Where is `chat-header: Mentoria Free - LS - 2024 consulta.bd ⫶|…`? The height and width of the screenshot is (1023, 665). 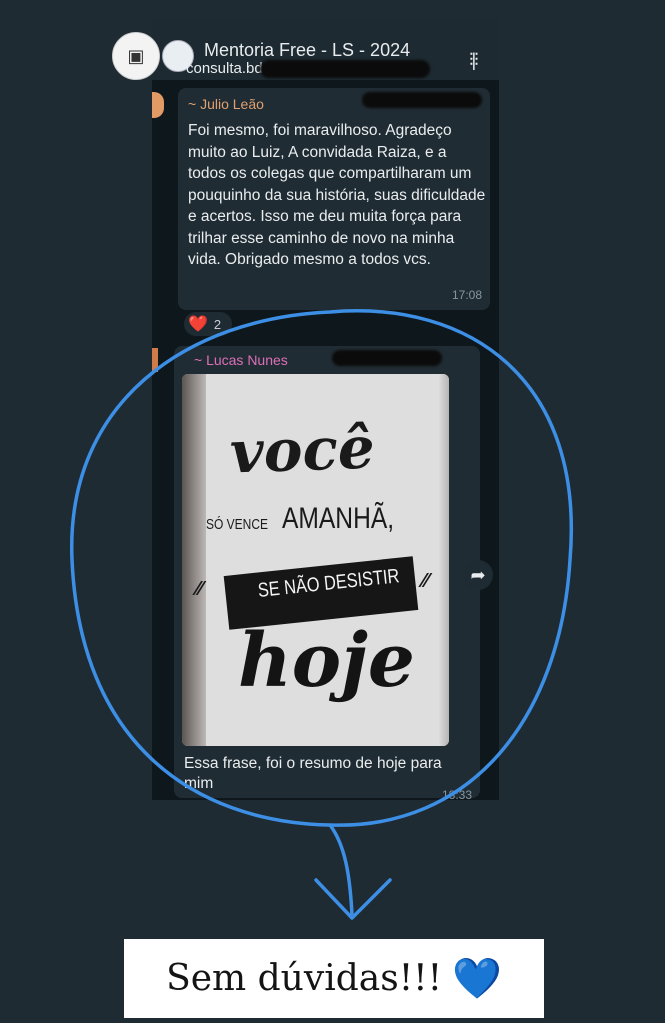 chat-header: Mentoria Free - LS - 2024 consulta.bd ⫶|… is located at coordinates (325, 50).